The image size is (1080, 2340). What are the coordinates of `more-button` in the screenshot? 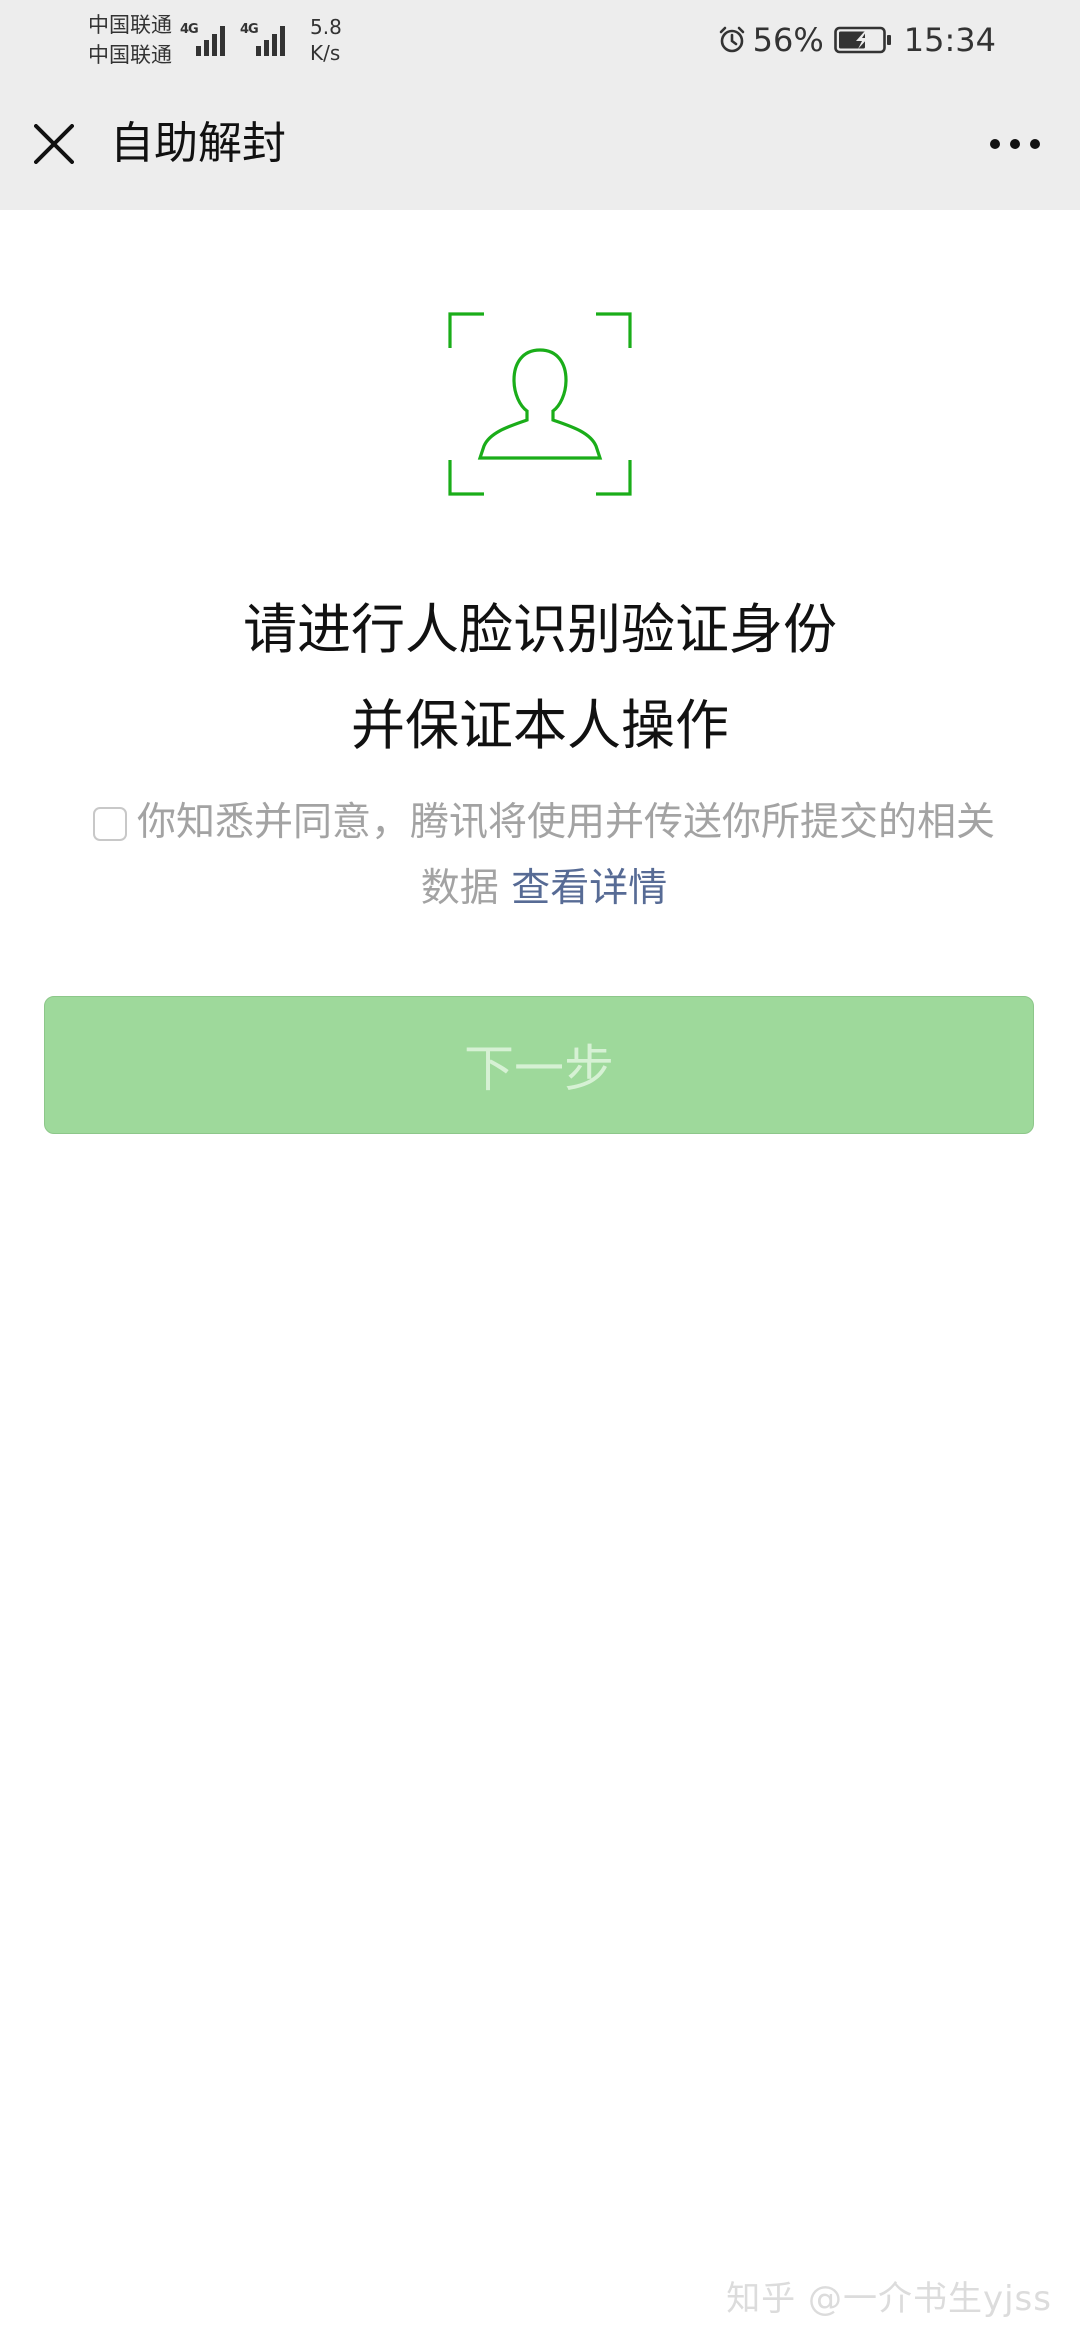 It's located at (1015, 144).